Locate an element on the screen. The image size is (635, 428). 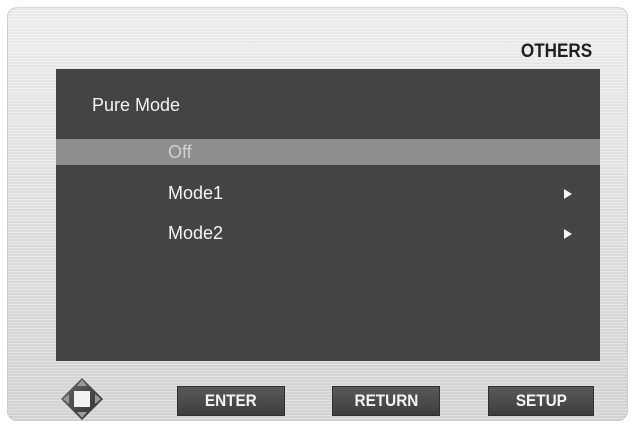
section-title: OTHERS is located at coordinates (556, 51).